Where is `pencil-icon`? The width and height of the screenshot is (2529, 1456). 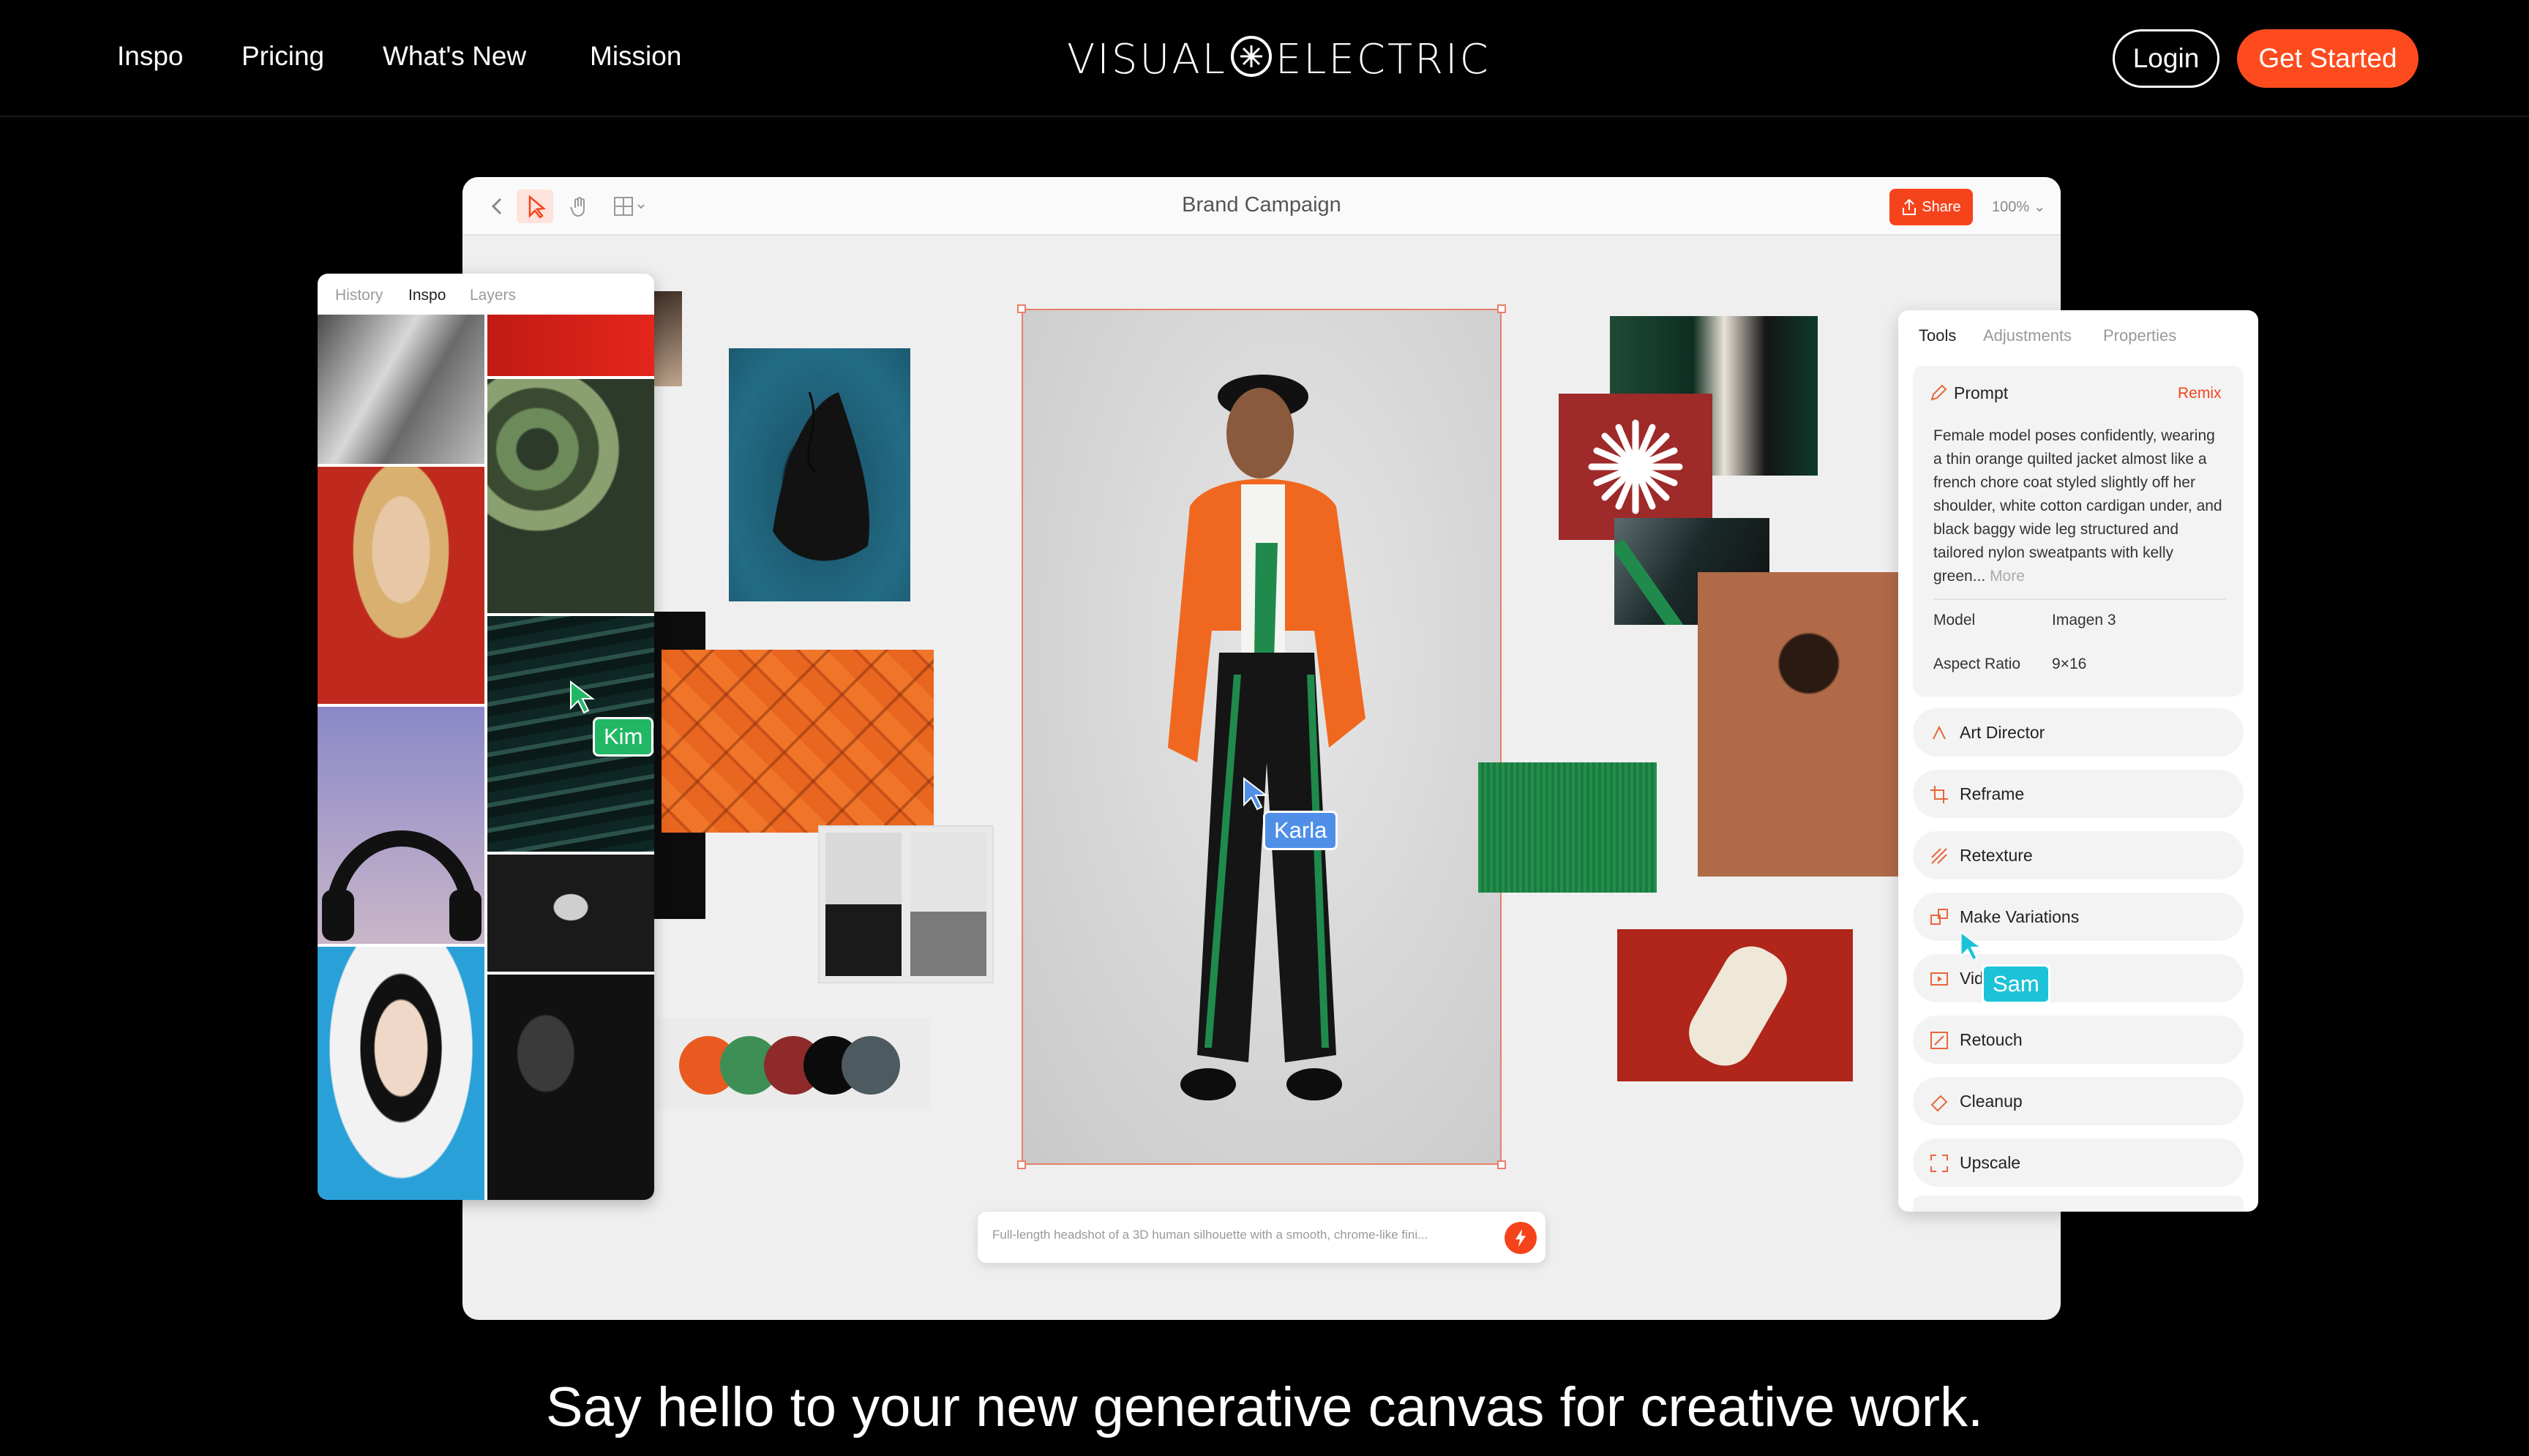
pencil-icon is located at coordinates (1939, 392).